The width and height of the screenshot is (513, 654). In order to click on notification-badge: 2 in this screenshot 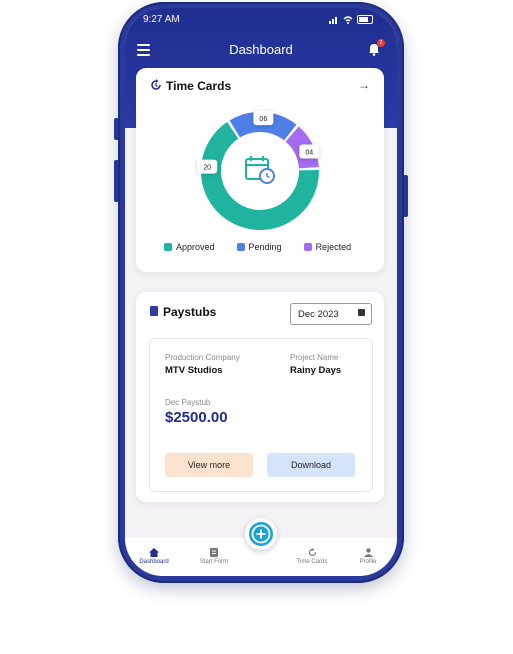, I will do `click(381, 43)`.